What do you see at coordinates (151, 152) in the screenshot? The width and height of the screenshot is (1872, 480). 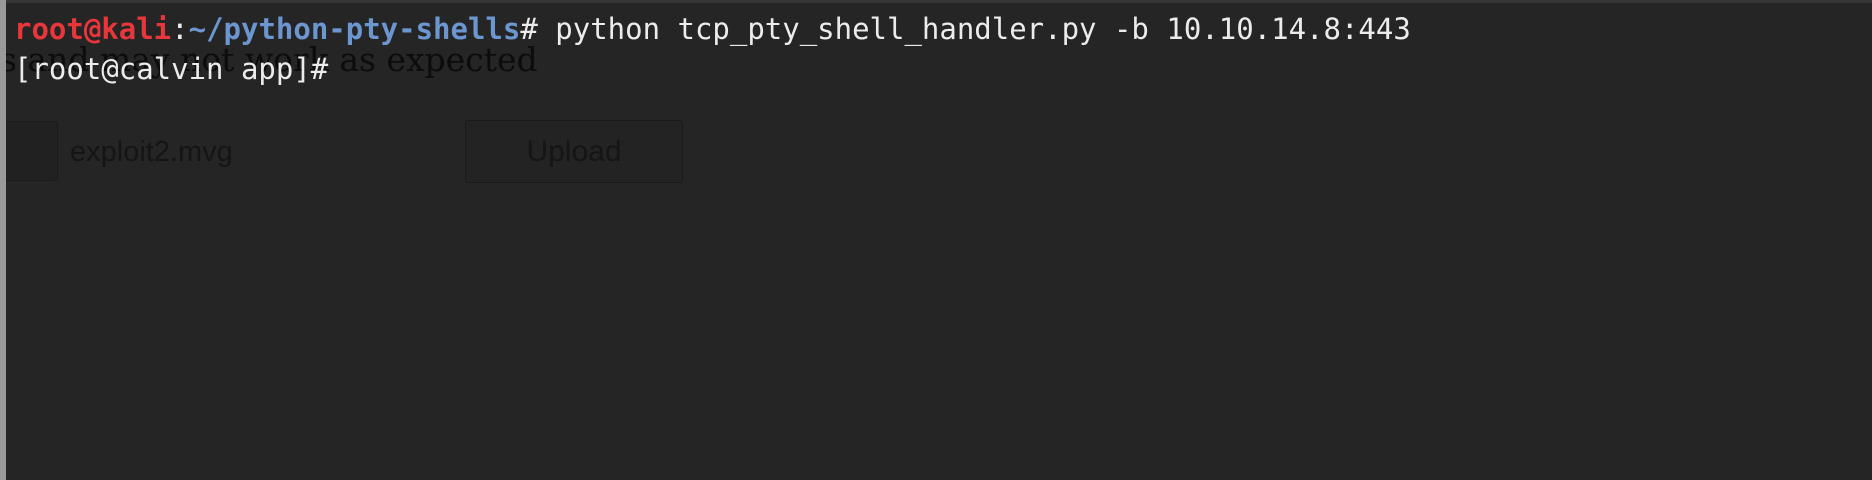 I see `background-file-name: exploit2.mvg` at bounding box center [151, 152].